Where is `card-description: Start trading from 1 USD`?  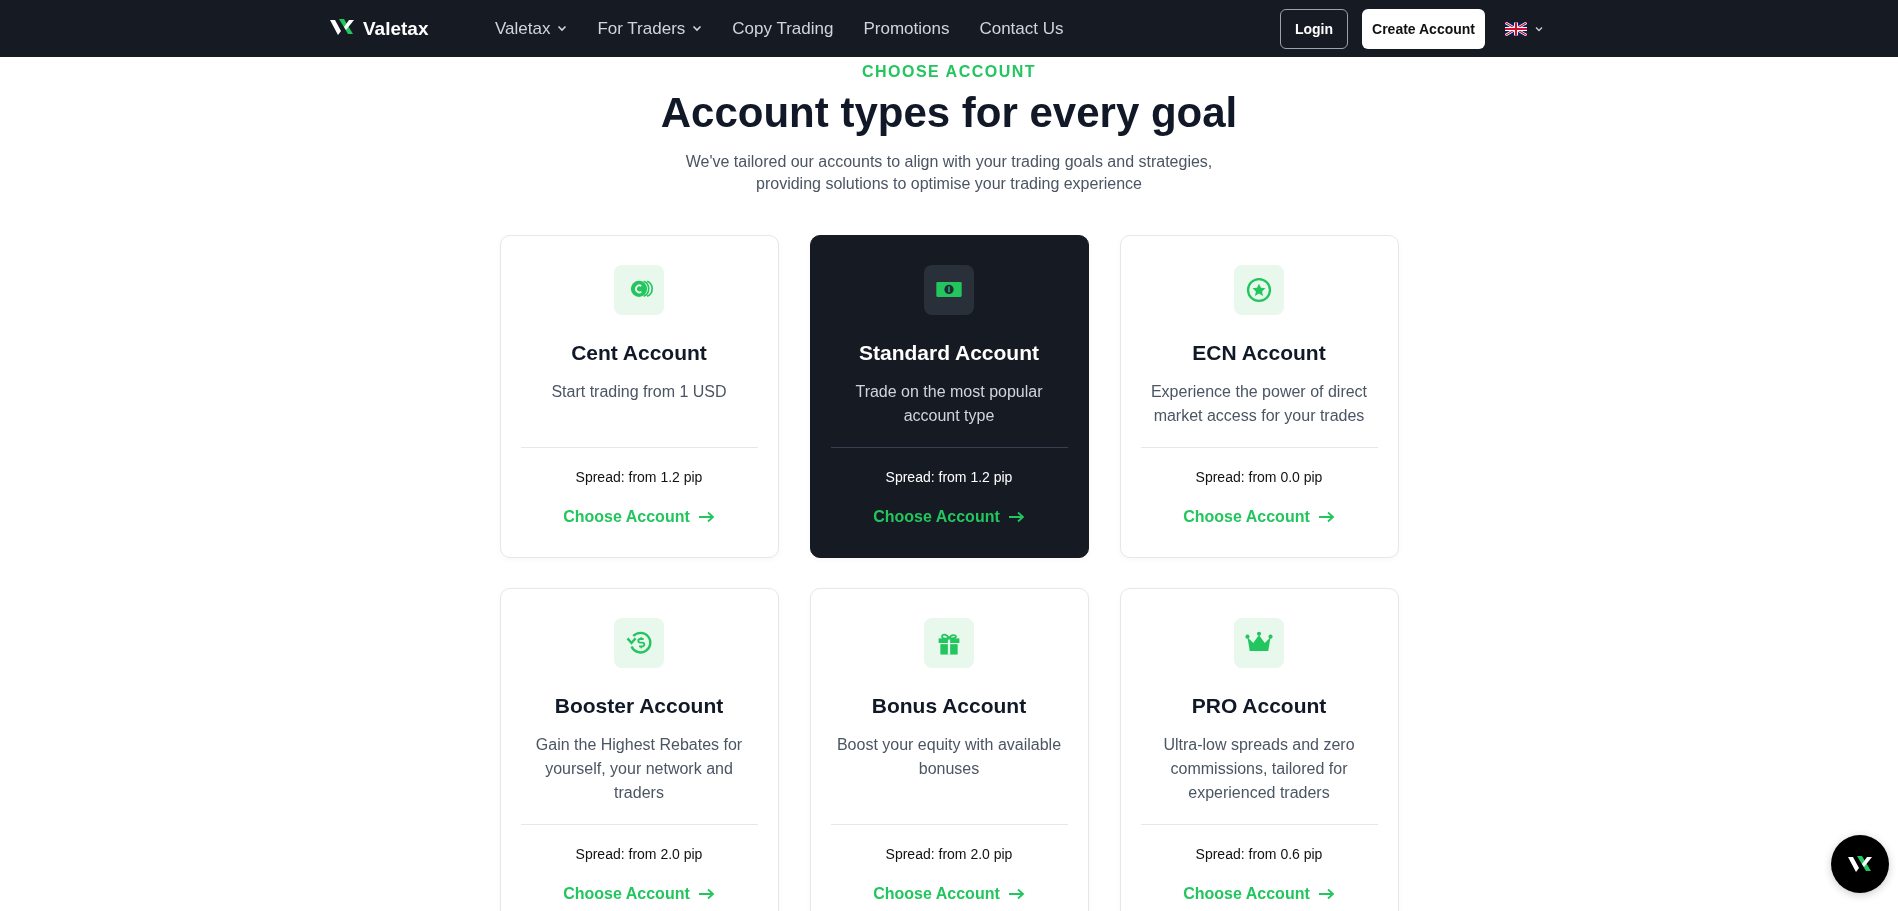
card-description: Start trading from 1 USD is located at coordinates (639, 392).